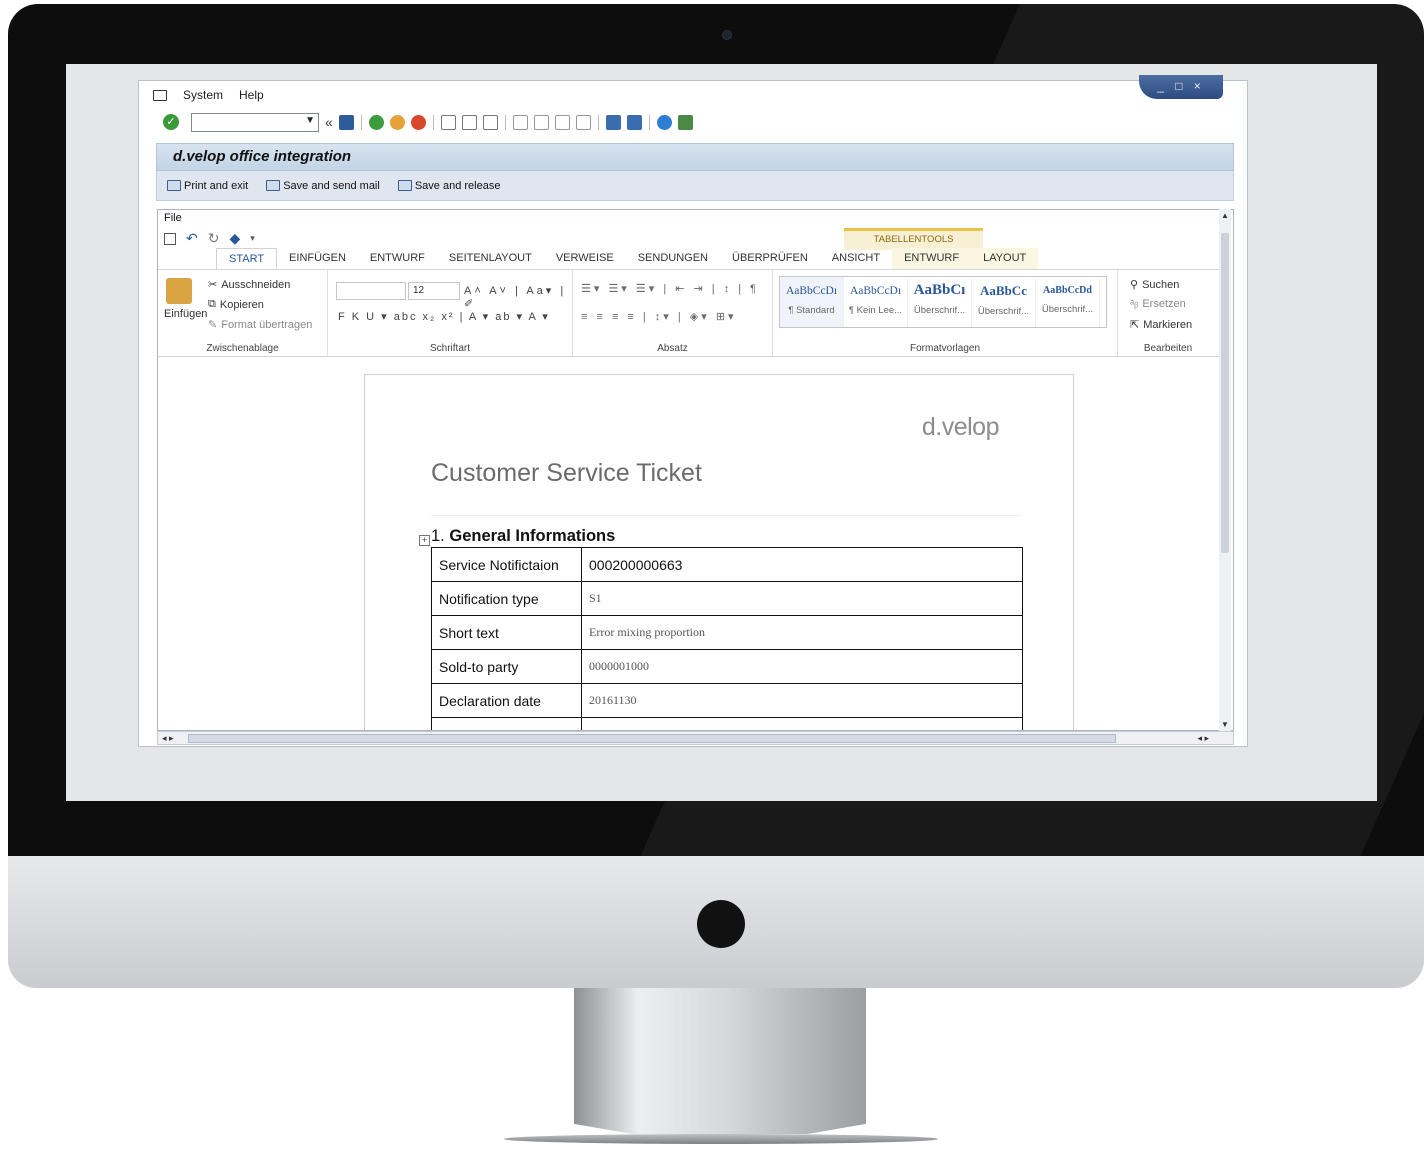 The width and height of the screenshot is (1424, 1152). Describe the element at coordinates (670, 288) in the screenshot. I see `list-and-indent-buttons: ☰▾ ☰▾ ☰▾ | ⇤ ⇥ | ↕ | ¶` at that location.